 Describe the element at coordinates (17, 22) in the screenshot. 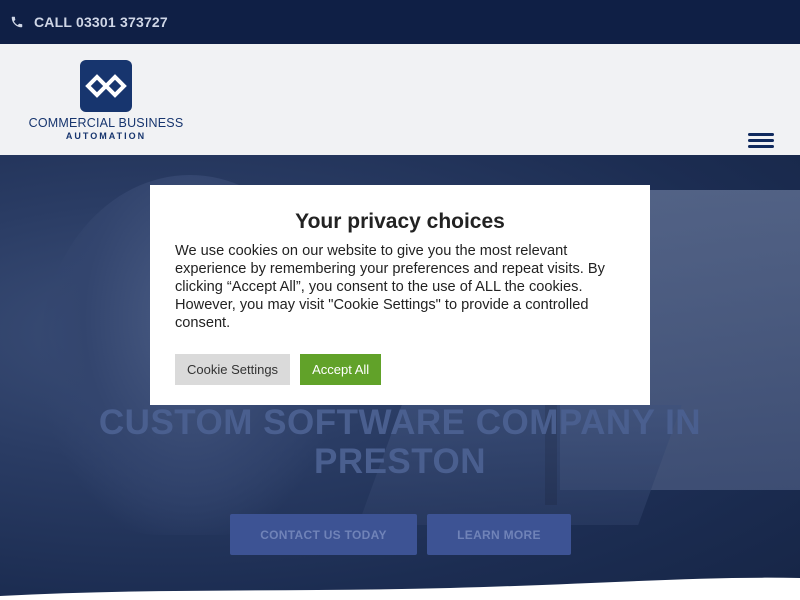

I see `phone-icon` at that location.